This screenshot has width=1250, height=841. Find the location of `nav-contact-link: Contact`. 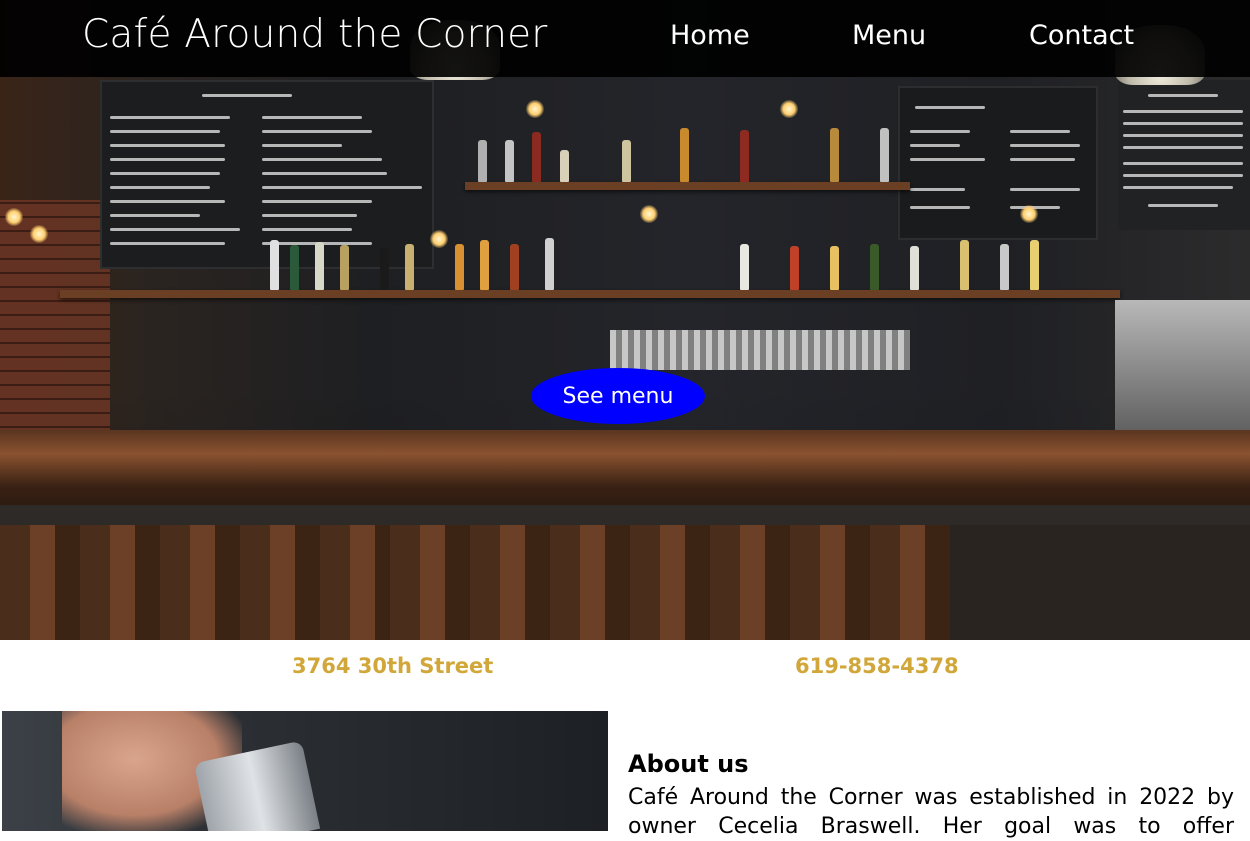

nav-contact-link: Contact is located at coordinates (1081, 35).